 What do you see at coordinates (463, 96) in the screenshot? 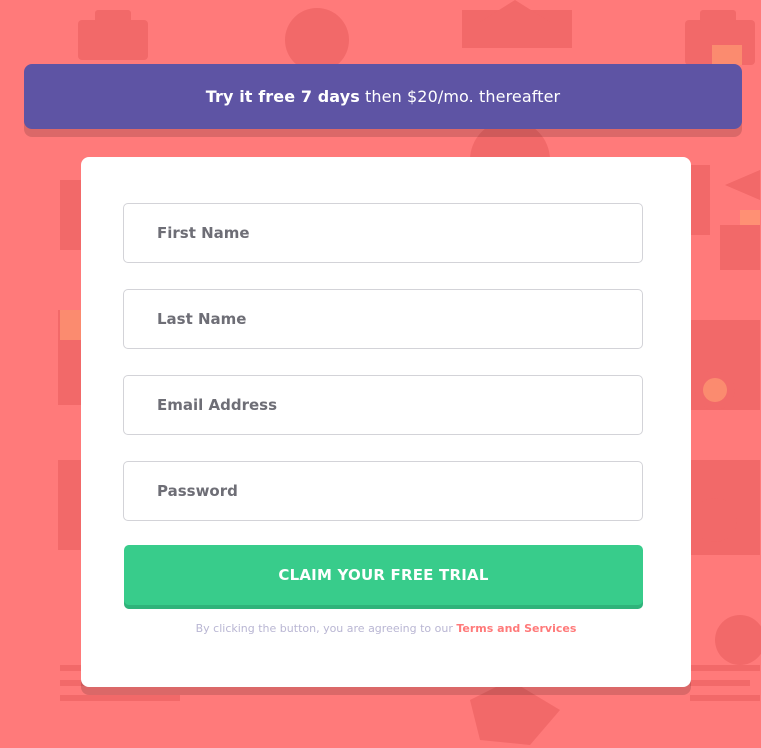
I see `banner-text: then $20/mo. thereafter` at bounding box center [463, 96].